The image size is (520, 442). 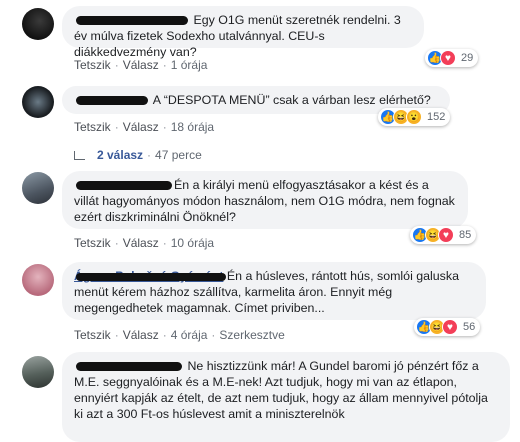 I want to click on reaction-count: 85, so click(x=465, y=235).